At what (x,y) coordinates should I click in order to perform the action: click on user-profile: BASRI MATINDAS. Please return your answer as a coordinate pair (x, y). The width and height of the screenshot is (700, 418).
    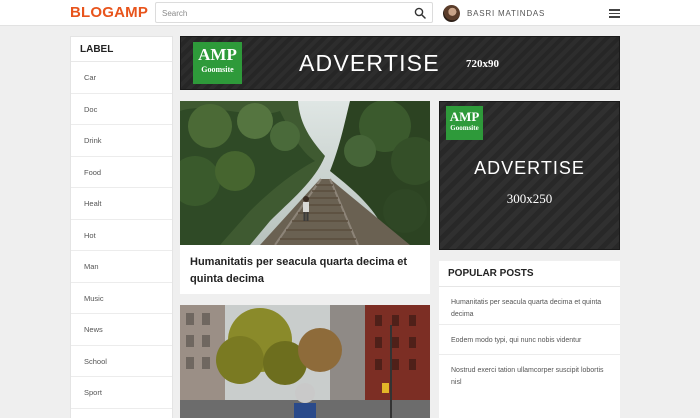
    Looking at the image, I should click on (494, 13).